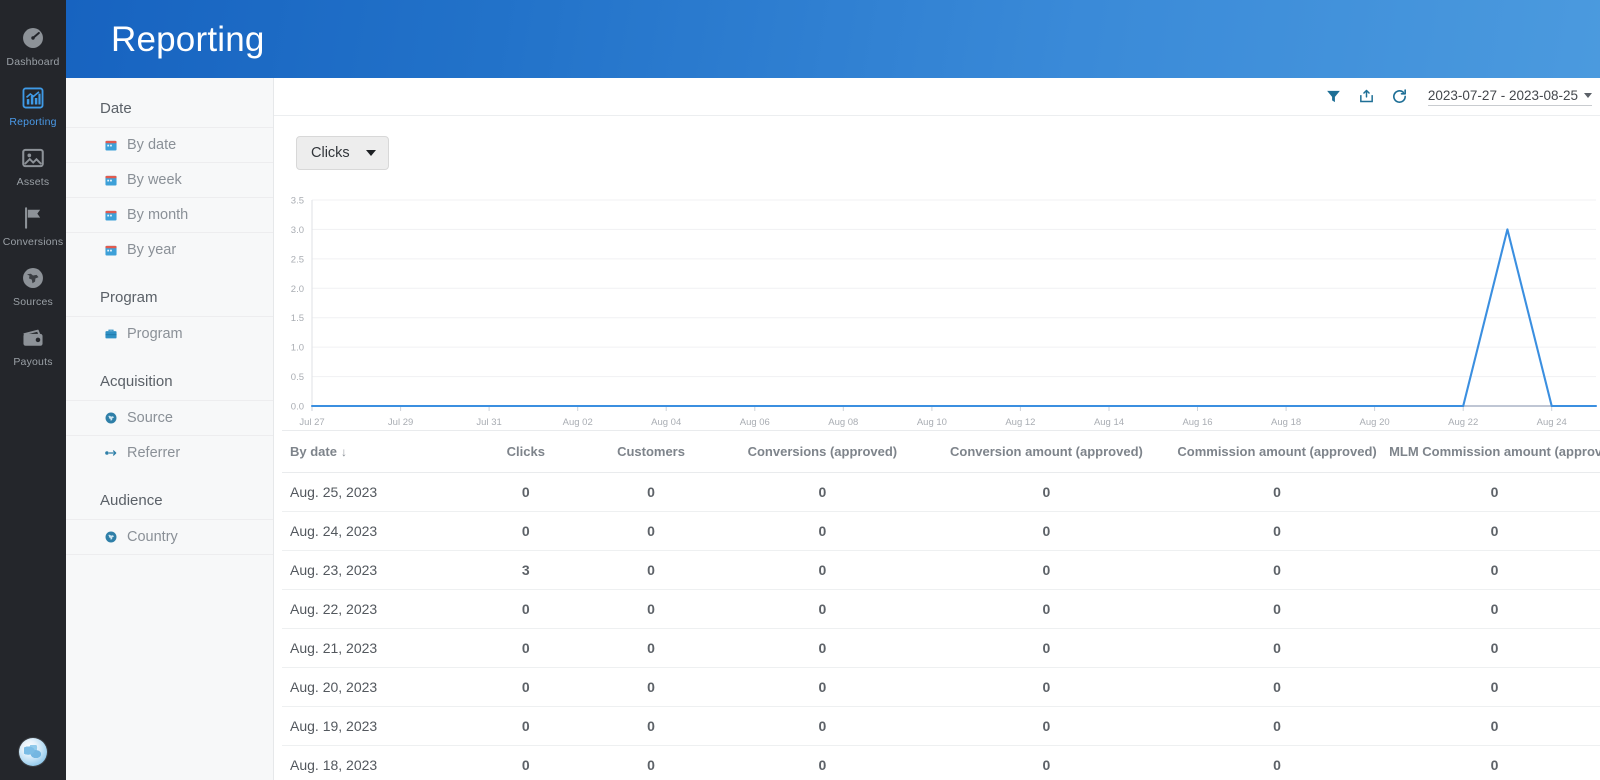 This screenshot has height=780, width=1600. Describe the element at coordinates (1109, 422) in the screenshot. I see `svg-text: Aug 14` at that location.